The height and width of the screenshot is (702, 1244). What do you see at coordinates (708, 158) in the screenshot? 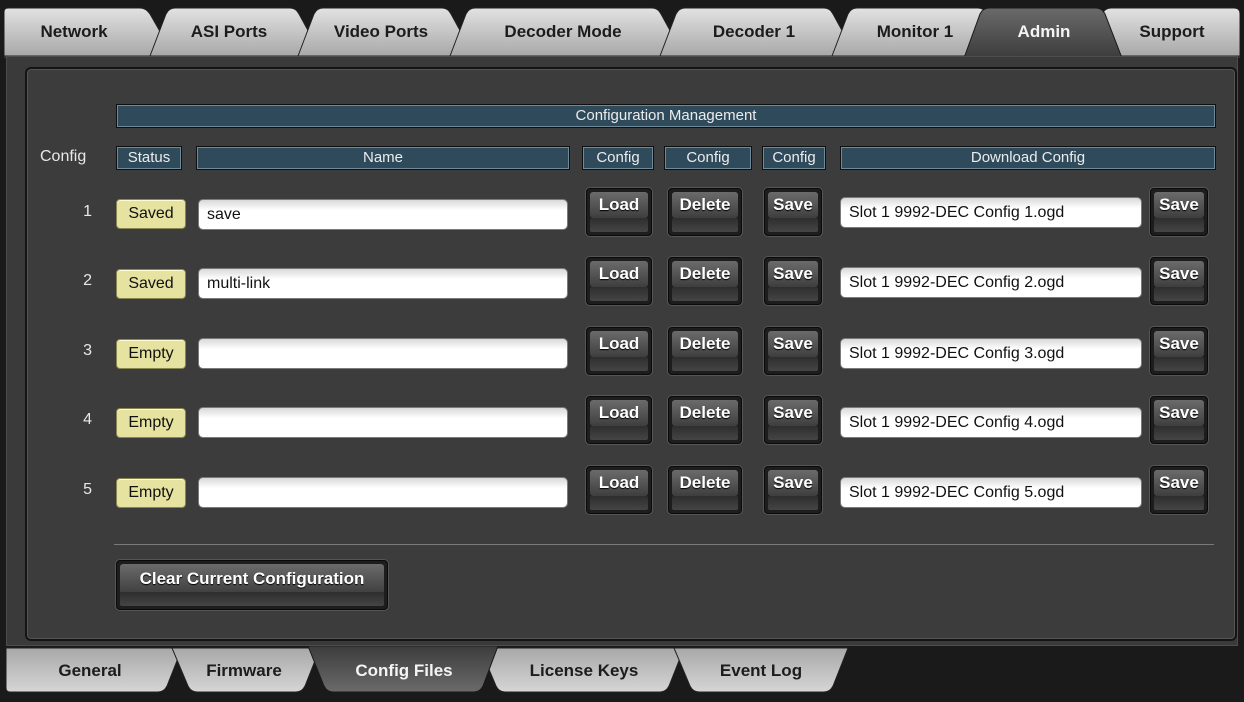
I see `delete-config-header: Config` at bounding box center [708, 158].